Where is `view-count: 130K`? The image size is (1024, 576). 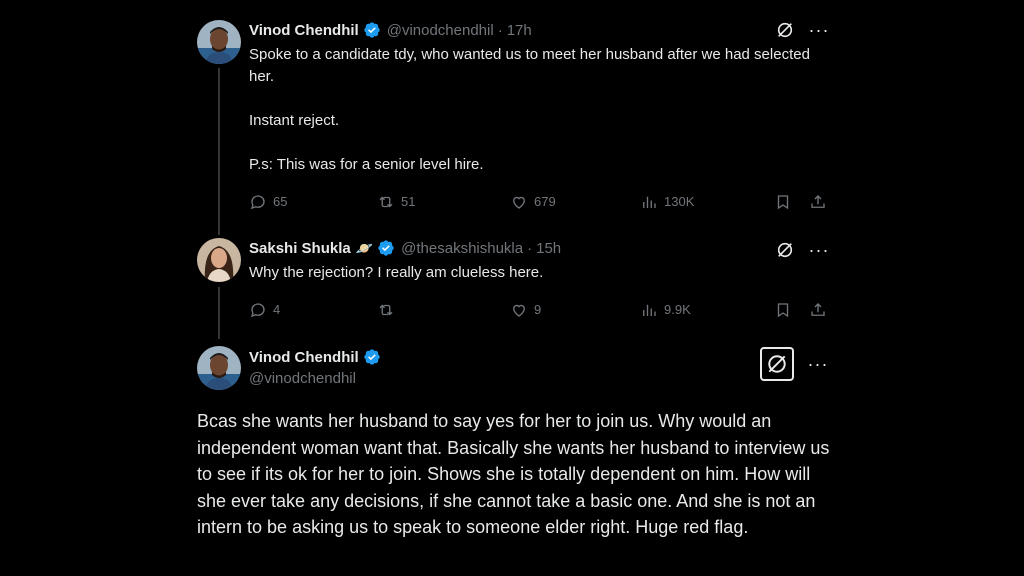 view-count: 130K is located at coordinates (679, 201).